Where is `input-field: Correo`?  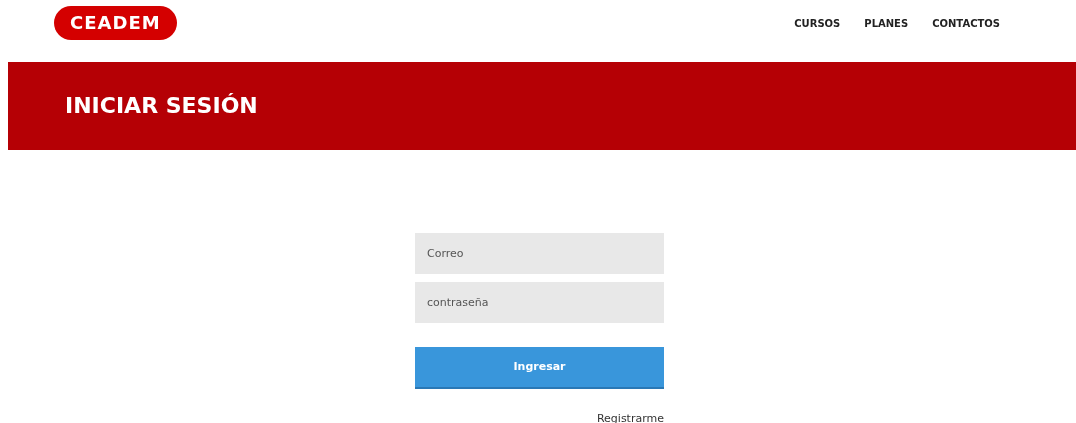 input-field: Correo is located at coordinates (539, 253).